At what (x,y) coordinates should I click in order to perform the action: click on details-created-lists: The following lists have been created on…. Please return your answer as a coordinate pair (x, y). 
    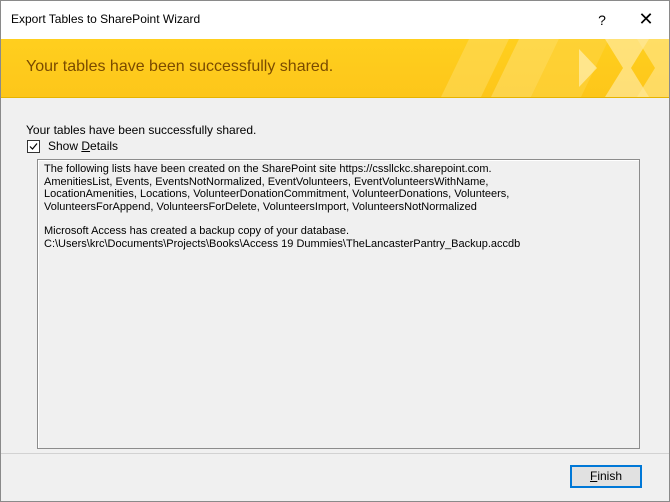
    Looking at the image, I should click on (277, 188).